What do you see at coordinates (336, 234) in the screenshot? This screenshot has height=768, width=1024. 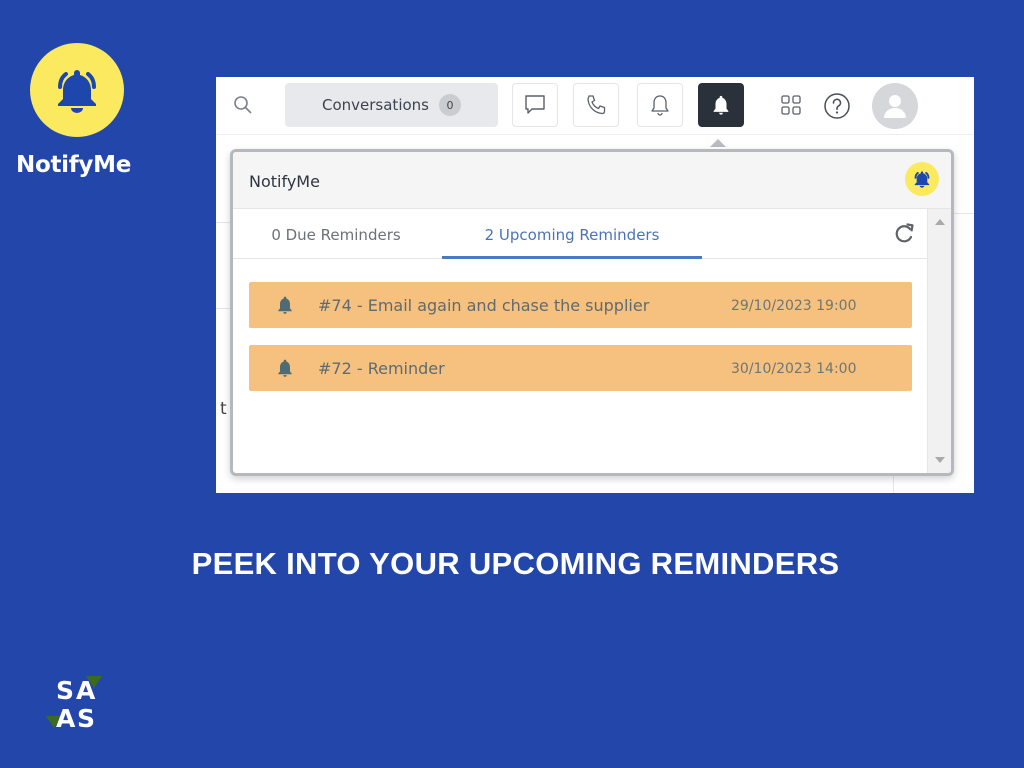 I see `tab-due-reminders: 0 Due Reminders` at bounding box center [336, 234].